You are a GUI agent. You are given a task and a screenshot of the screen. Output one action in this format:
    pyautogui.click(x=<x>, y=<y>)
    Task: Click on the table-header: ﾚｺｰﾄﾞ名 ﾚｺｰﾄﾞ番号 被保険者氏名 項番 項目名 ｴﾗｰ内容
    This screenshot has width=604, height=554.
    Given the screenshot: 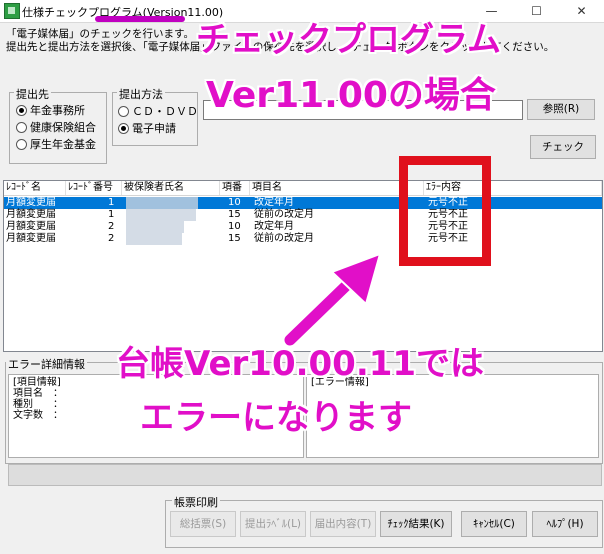 What is the action you would take?
    pyautogui.click(x=303, y=188)
    